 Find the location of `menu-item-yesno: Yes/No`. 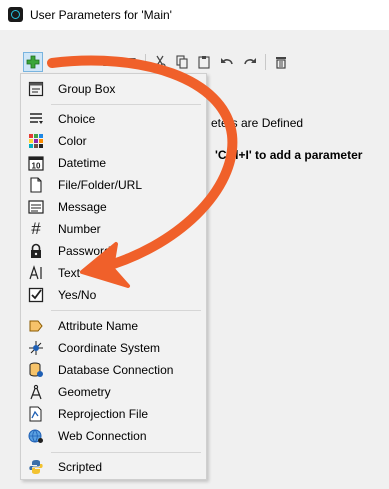

menu-item-yesno: Yes/No is located at coordinates (114, 295).